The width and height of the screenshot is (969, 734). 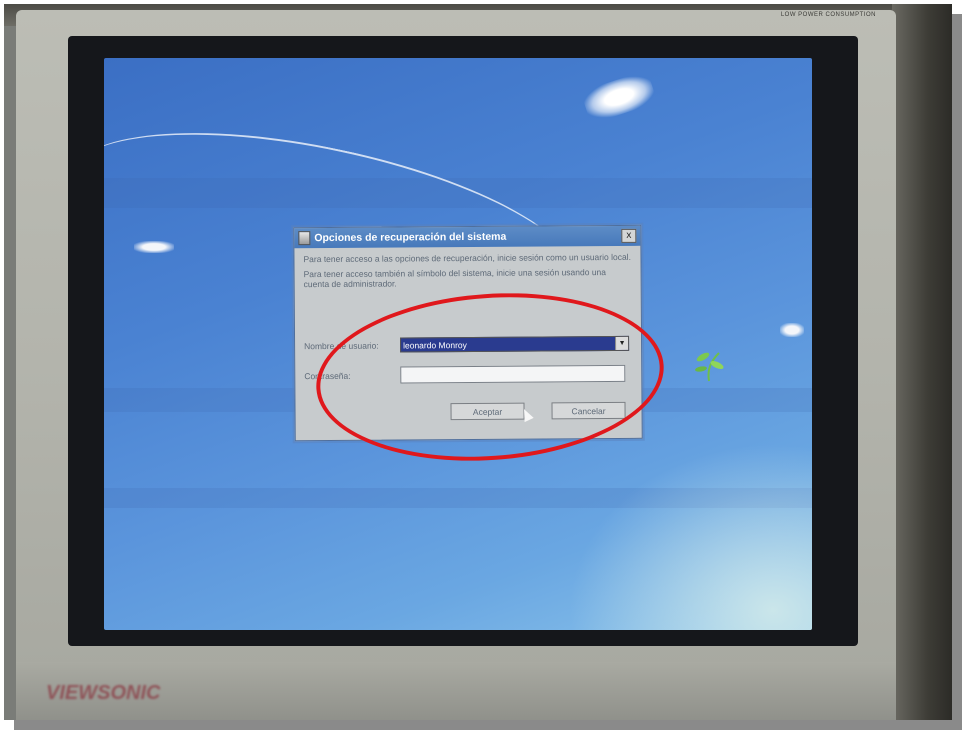 What do you see at coordinates (682, 530) in the screenshot?
I see `wallpaper-glow` at bounding box center [682, 530].